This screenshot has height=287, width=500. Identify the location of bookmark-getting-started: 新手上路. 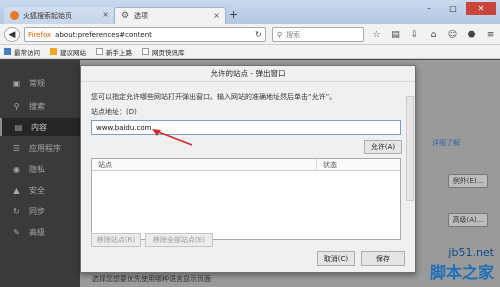
(114, 52).